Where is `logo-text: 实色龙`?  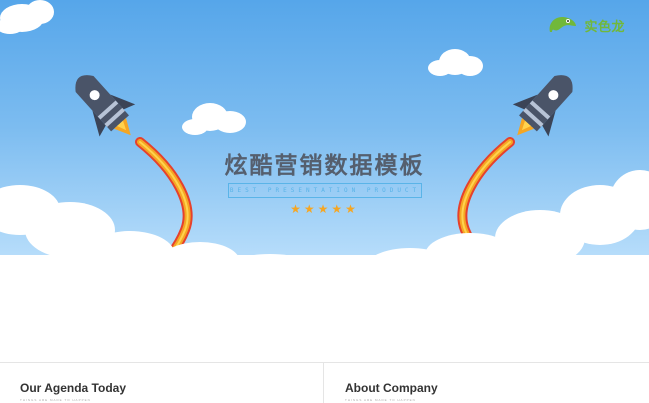 logo-text: 实色龙 is located at coordinates (604, 27).